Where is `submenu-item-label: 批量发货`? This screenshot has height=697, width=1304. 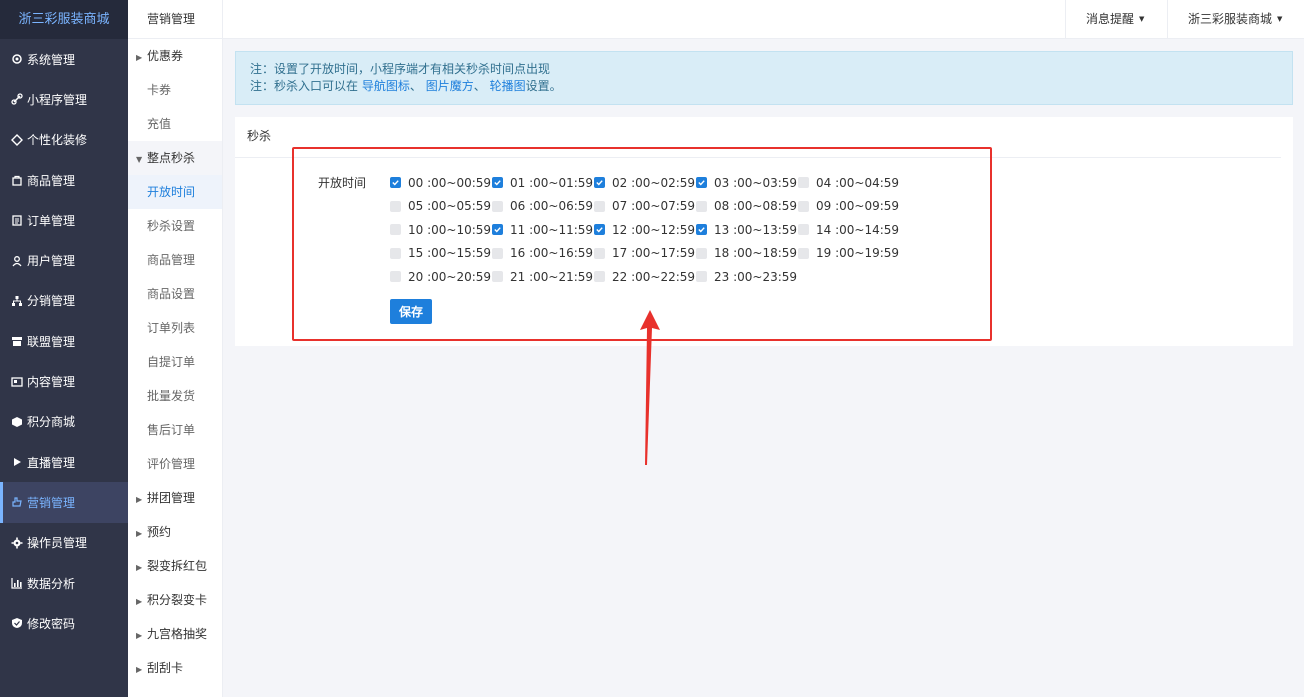
submenu-item-label: 批量发货 is located at coordinates (171, 396).